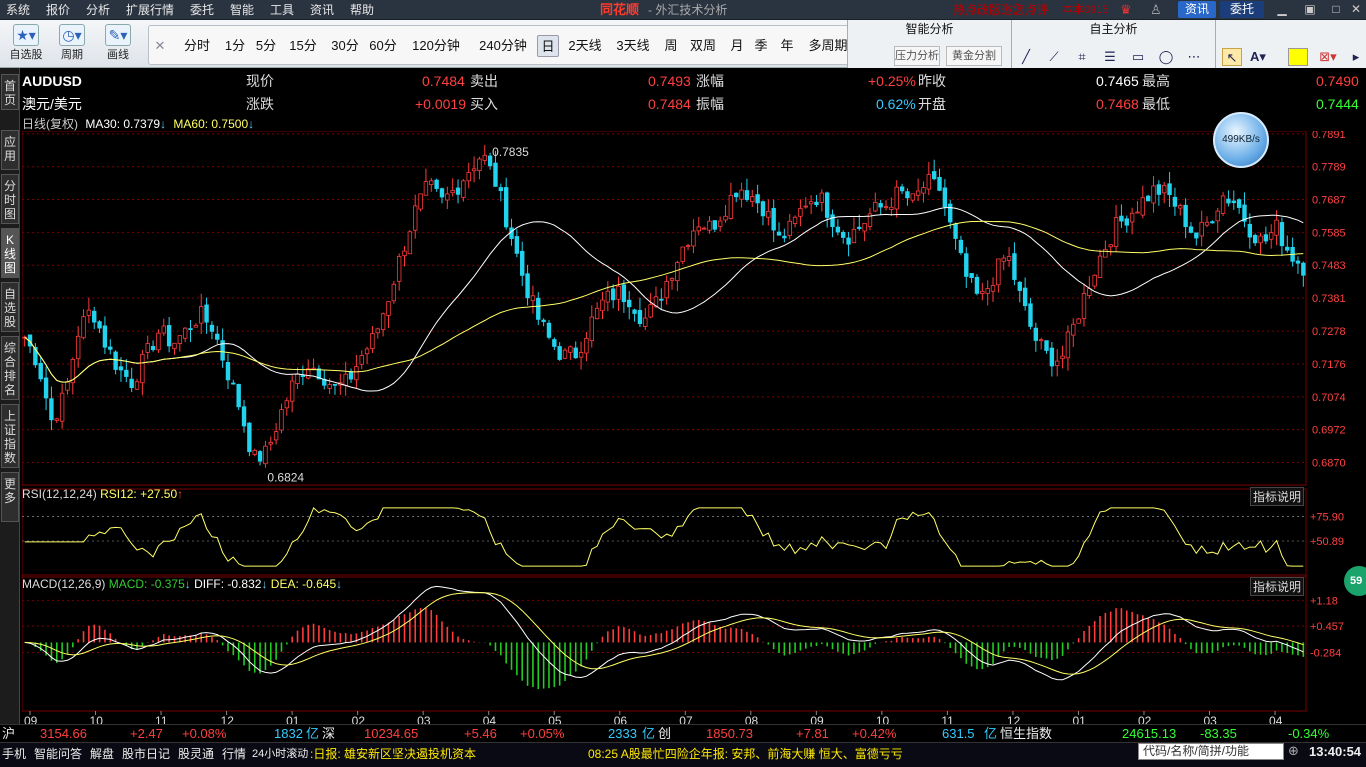  Describe the element at coordinates (761, 46) in the screenshot. I see `period-season: 季` at that location.